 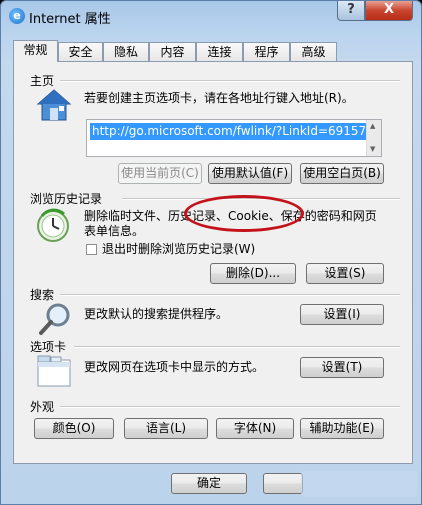 I want to click on home-separator, so click(x=230, y=81).